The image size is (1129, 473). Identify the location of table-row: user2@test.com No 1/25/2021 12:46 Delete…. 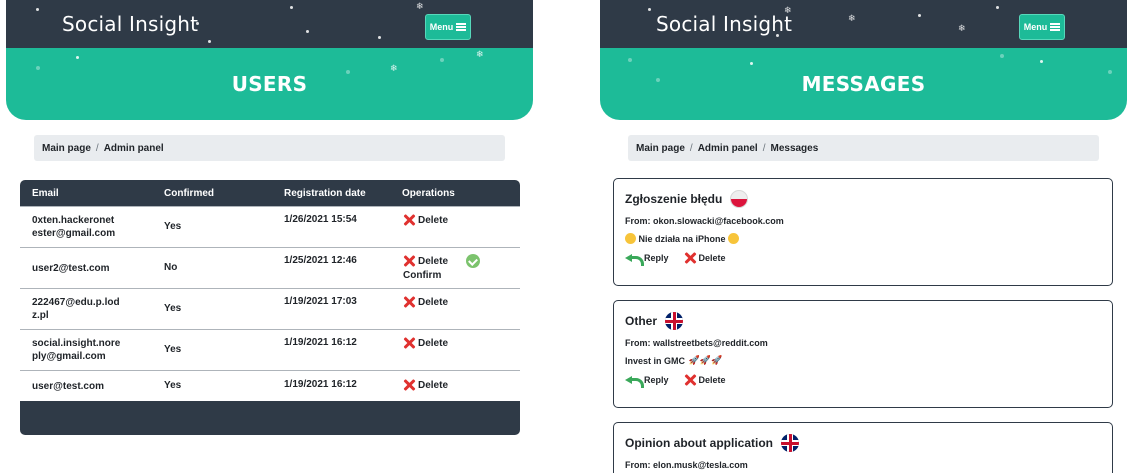
(270, 267).